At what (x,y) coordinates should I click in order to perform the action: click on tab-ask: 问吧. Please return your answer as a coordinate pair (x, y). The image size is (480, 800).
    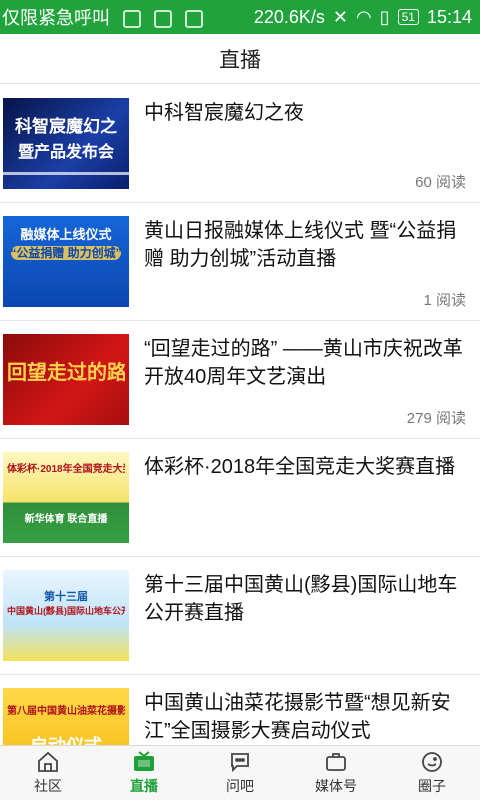
    Looking at the image, I should click on (240, 773).